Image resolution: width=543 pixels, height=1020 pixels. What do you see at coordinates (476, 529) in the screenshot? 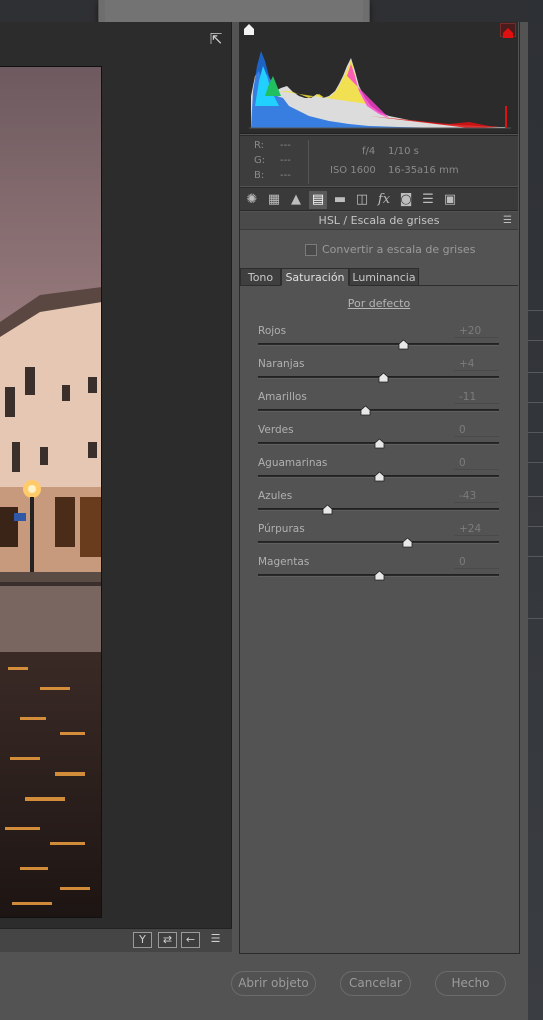
I see `slider-value-field: +24` at bounding box center [476, 529].